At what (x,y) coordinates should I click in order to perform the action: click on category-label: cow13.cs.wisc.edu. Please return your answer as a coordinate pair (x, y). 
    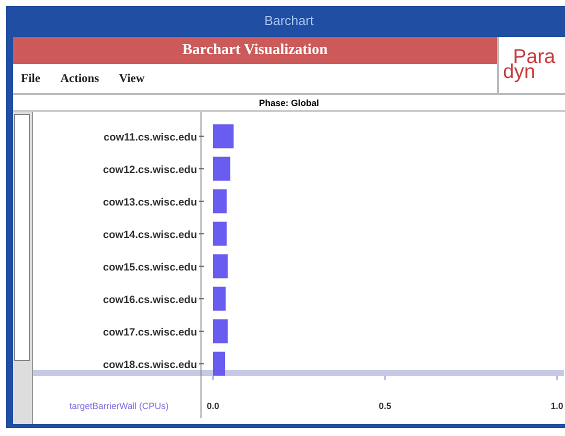
    Looking at the image, I should click on (150, 202).